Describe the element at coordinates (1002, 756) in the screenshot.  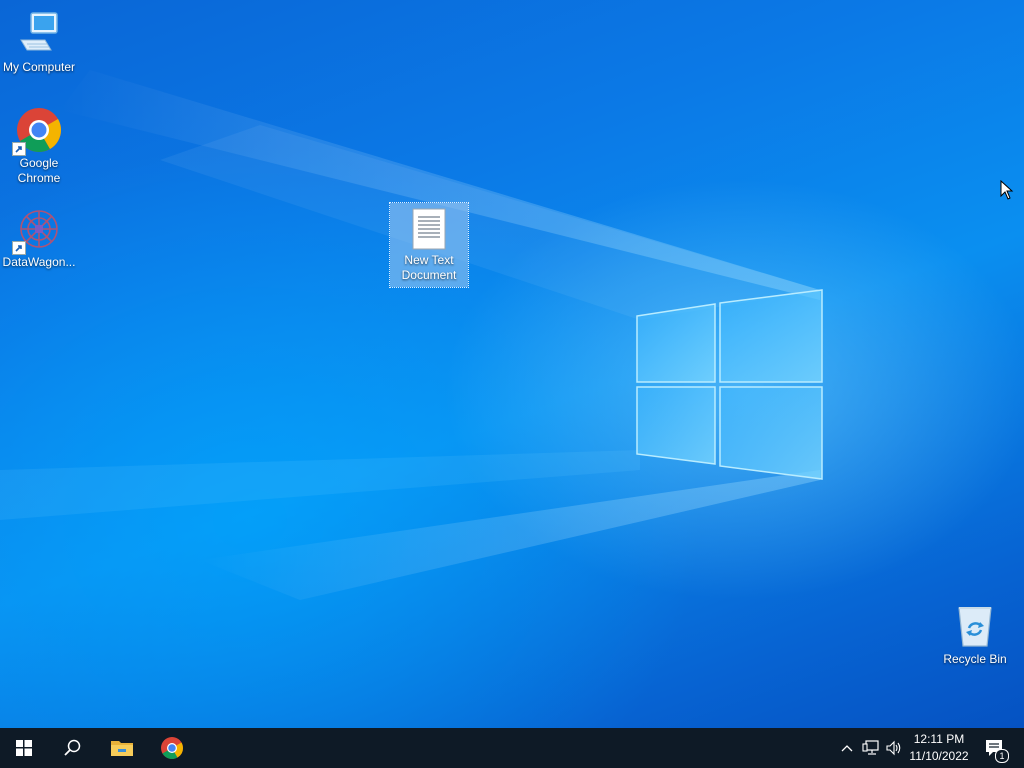
I see `notification-count-badge: 1` at that location.